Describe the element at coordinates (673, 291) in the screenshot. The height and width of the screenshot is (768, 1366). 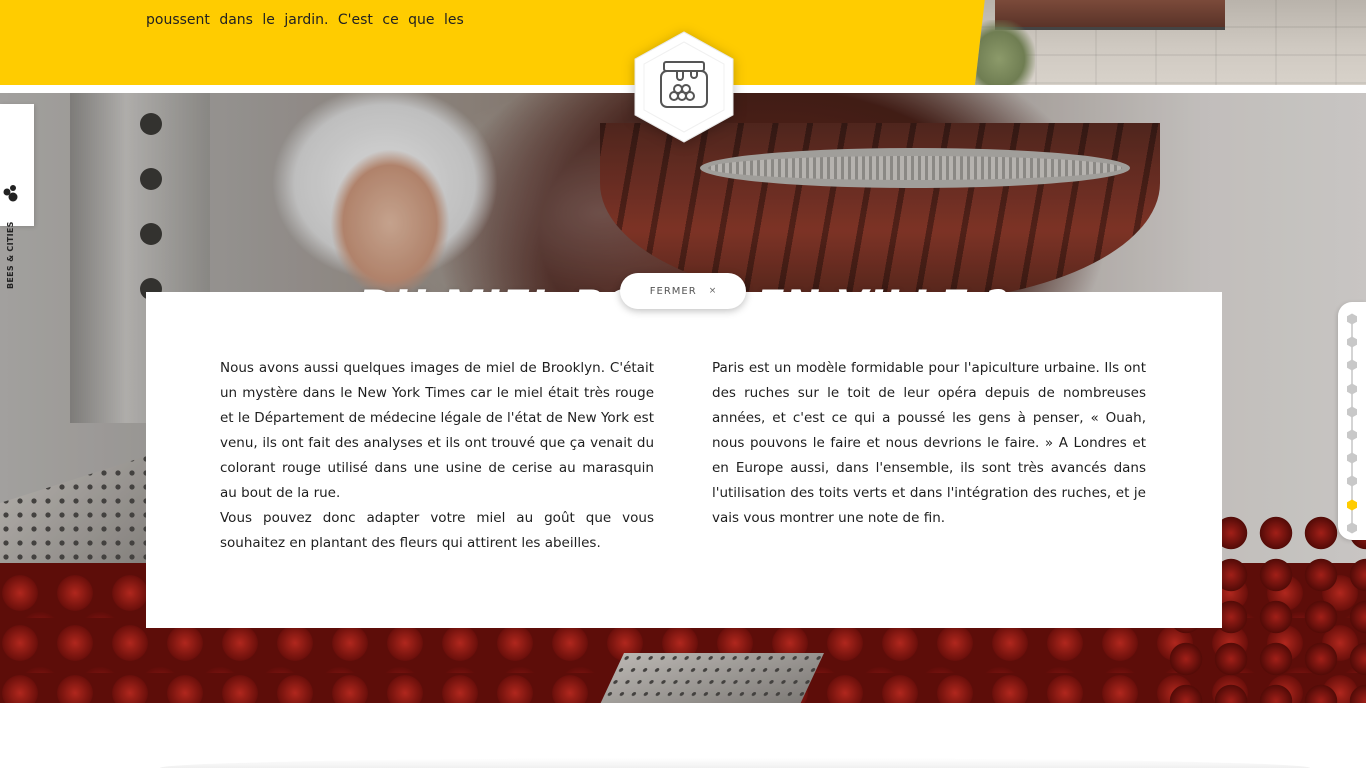
I see `close-button-label: FERMER` at that location.